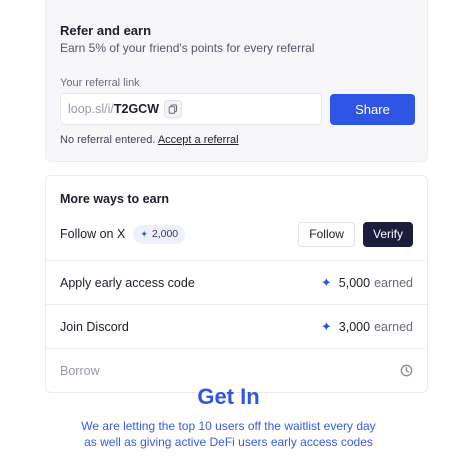 Image resolution: width=457 pixels, height=460 pixels. I want to click on borrow-label: Borrow, so click(80, 370).